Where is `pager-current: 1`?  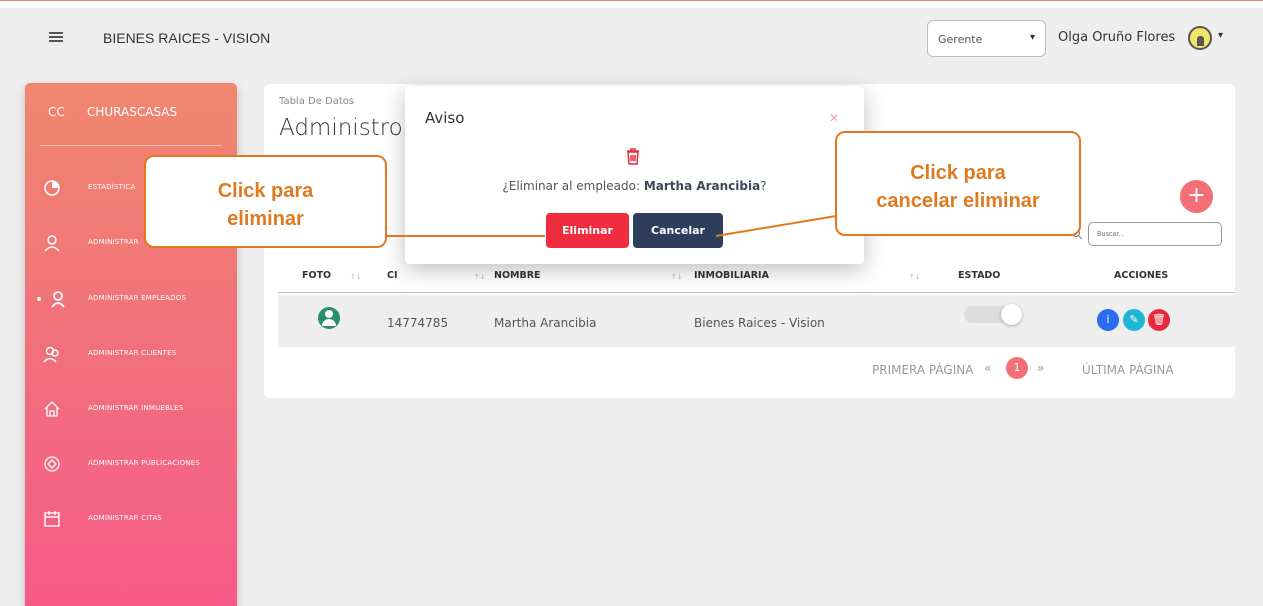
pager-current: 1 is located at coordinates (1017, 368).